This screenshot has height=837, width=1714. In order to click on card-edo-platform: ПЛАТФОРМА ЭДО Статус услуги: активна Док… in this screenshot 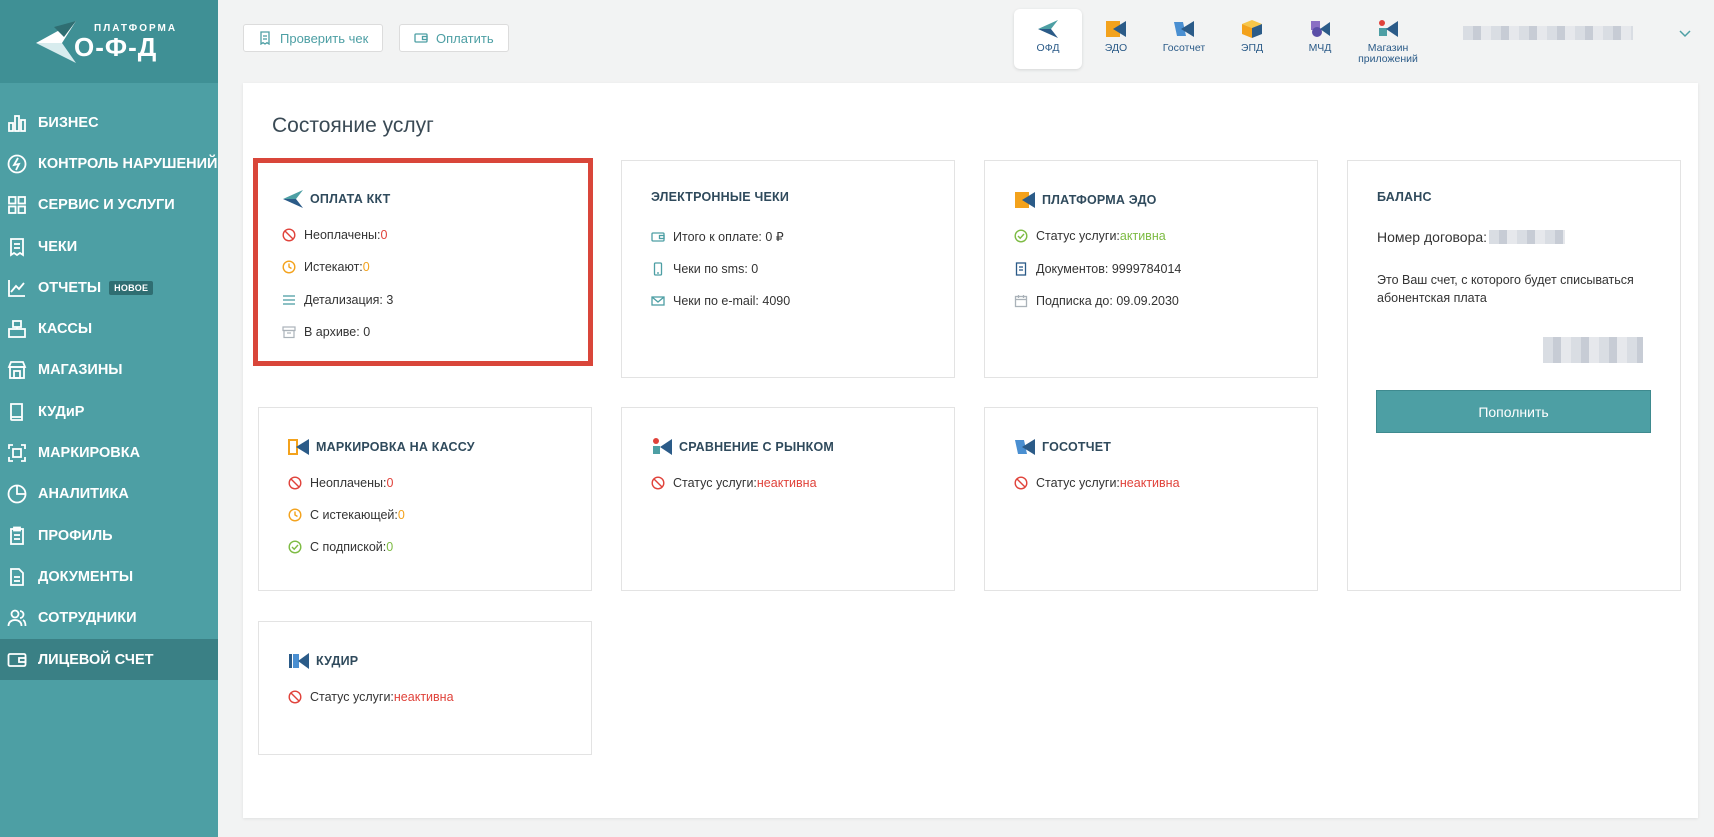, I will do `click(1151, 269)`.